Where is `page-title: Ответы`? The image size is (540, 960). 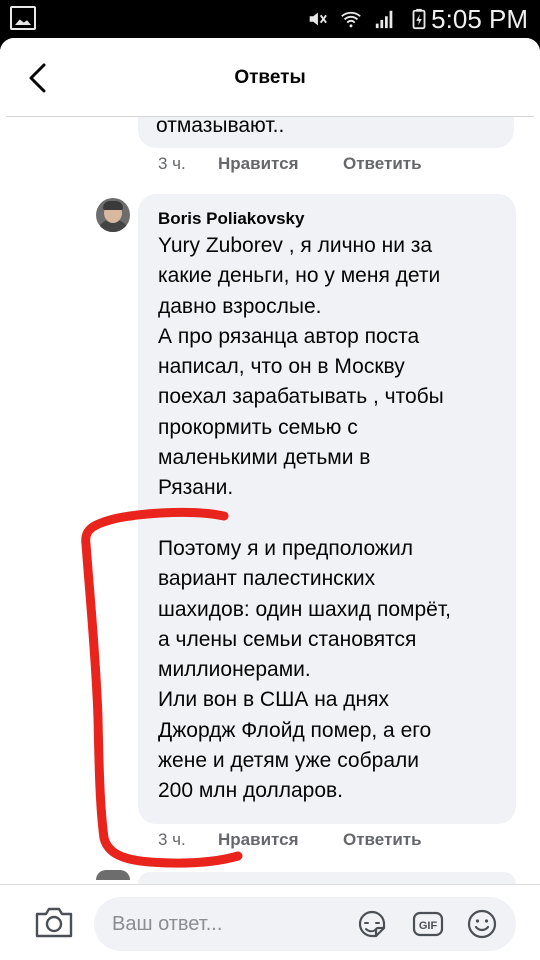 page-title: Ответы is located at coordinates (270, 77).